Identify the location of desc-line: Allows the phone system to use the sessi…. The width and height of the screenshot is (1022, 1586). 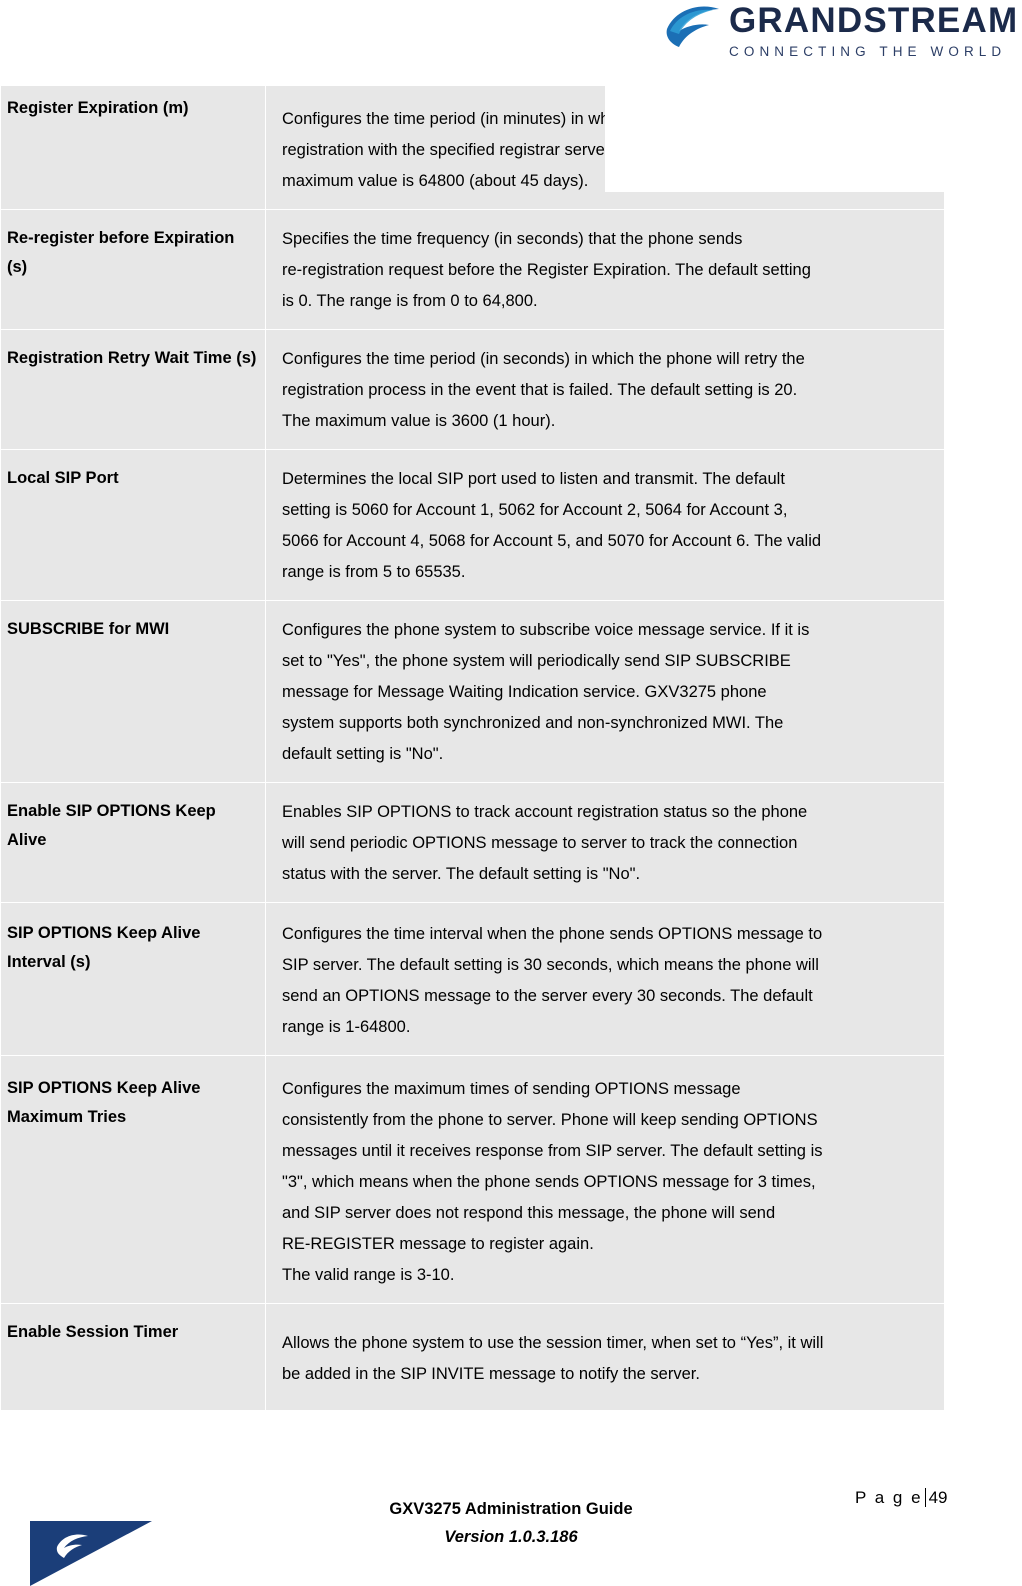
(553, 1343).